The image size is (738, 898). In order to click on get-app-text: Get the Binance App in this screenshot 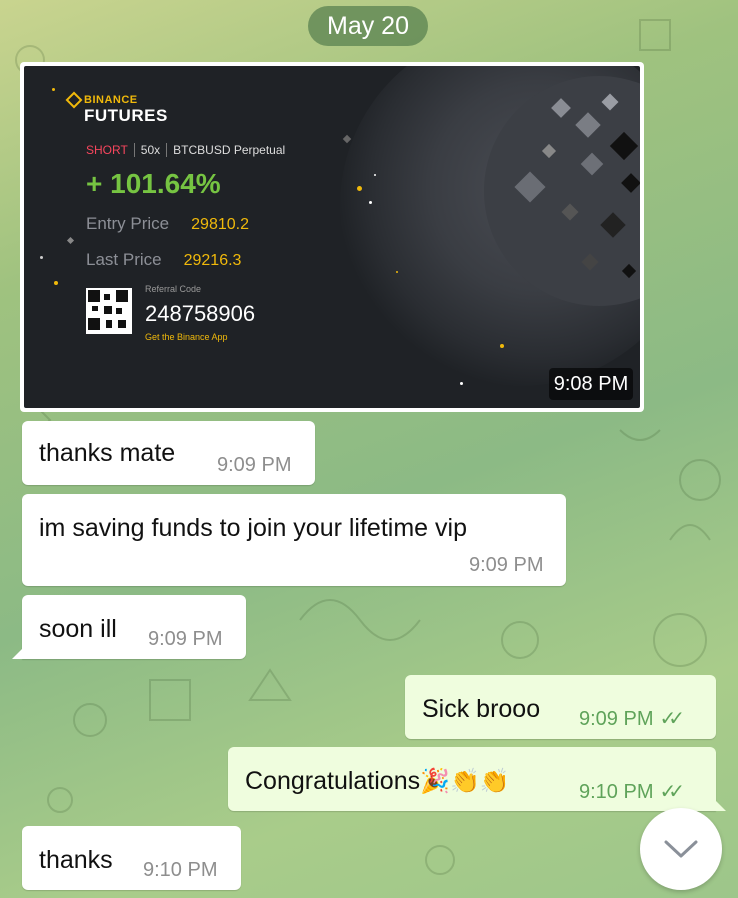, I will do `click(186, 337)`.